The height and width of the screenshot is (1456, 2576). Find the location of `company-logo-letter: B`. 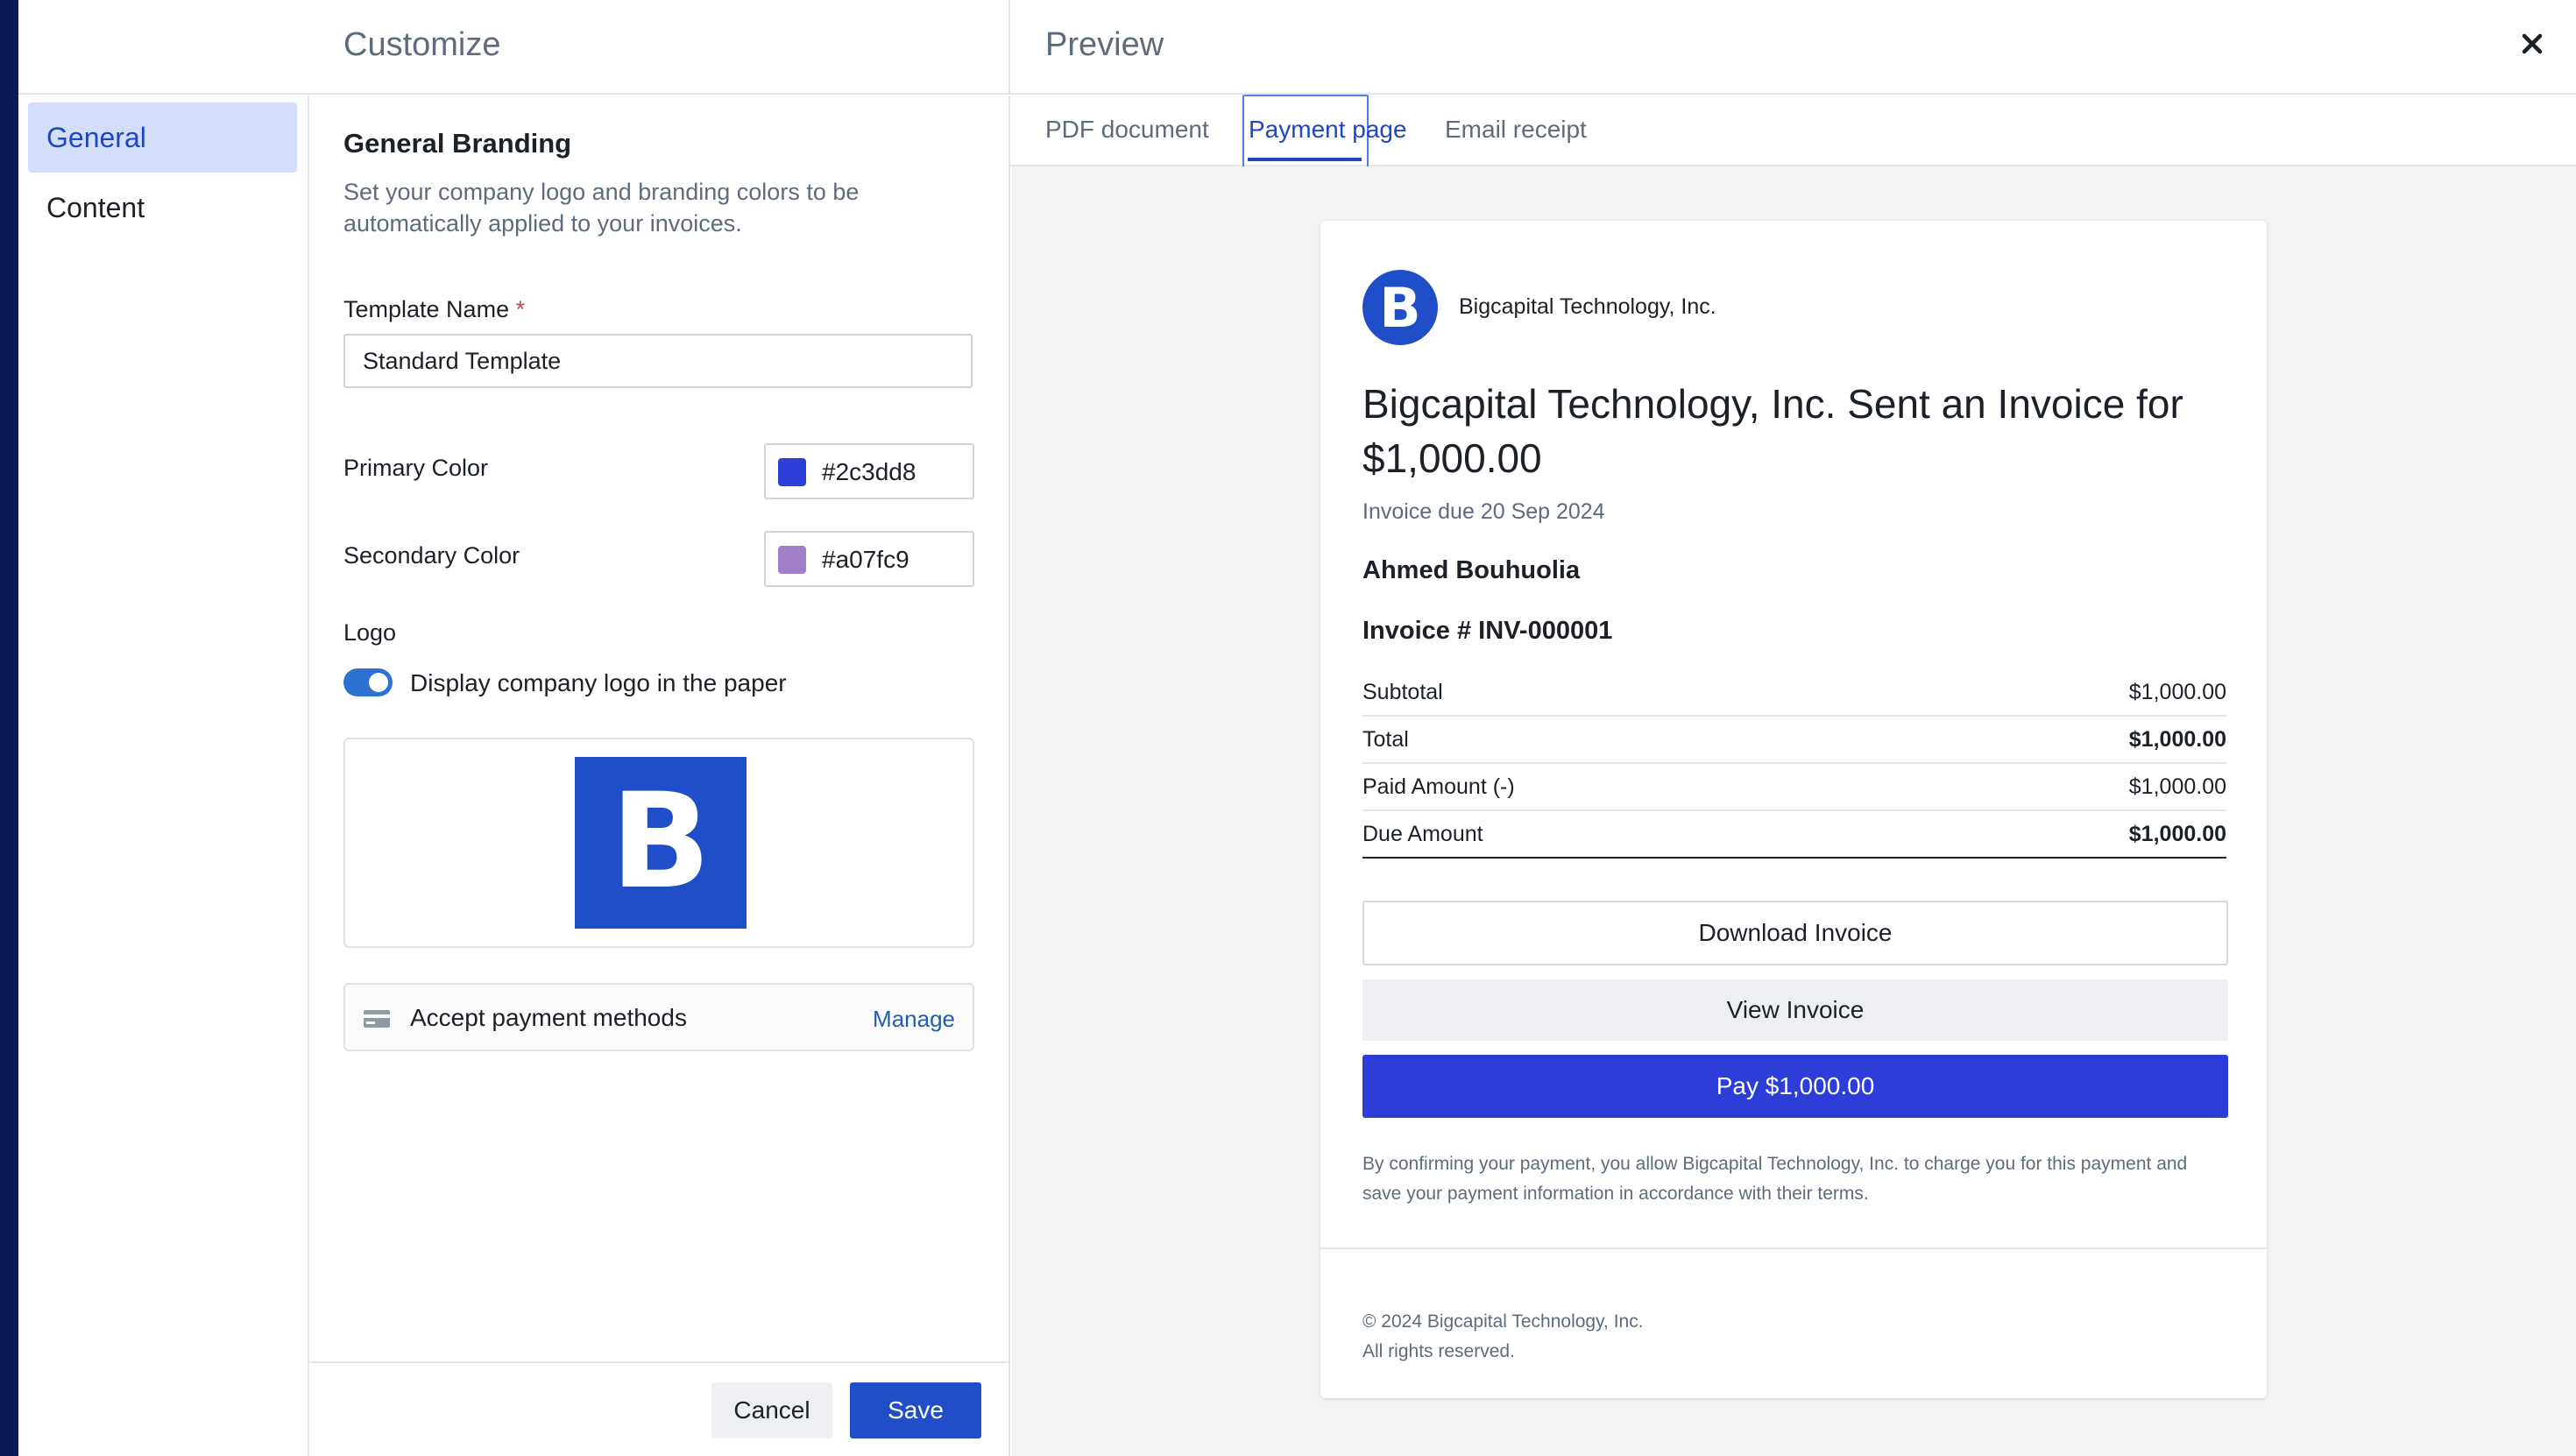

company-logo-letter: B is located at coordinates (1399, 308).